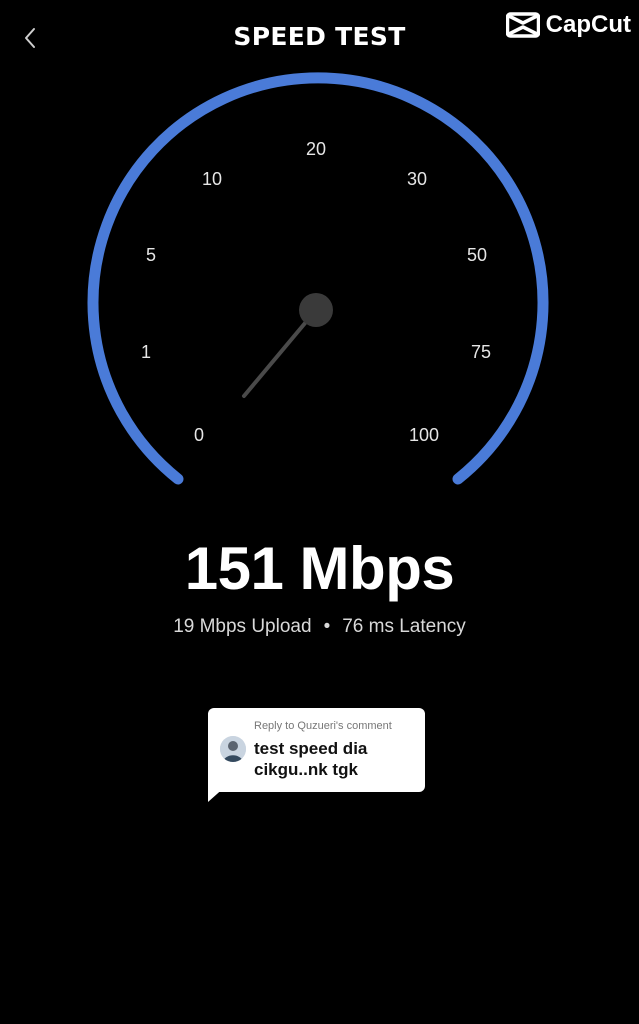  I want to click on latency: 76 ms Latency, so click(404, 626).